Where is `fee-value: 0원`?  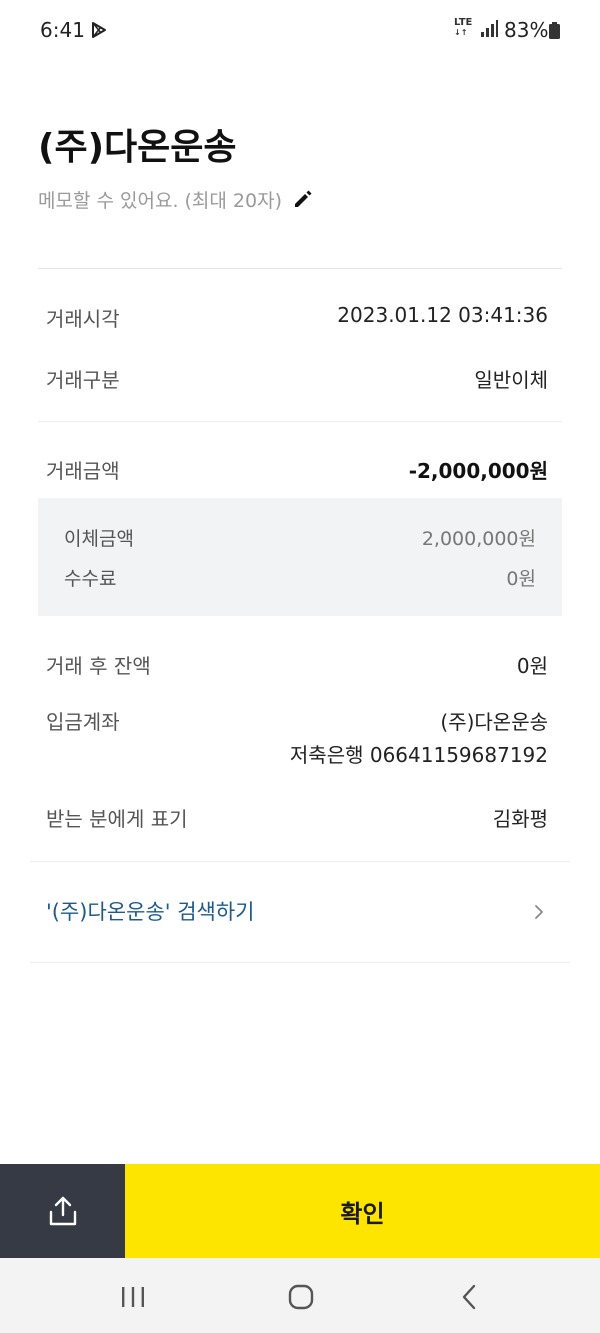
fee-value: 0원 is located at coordinates (521, 579).